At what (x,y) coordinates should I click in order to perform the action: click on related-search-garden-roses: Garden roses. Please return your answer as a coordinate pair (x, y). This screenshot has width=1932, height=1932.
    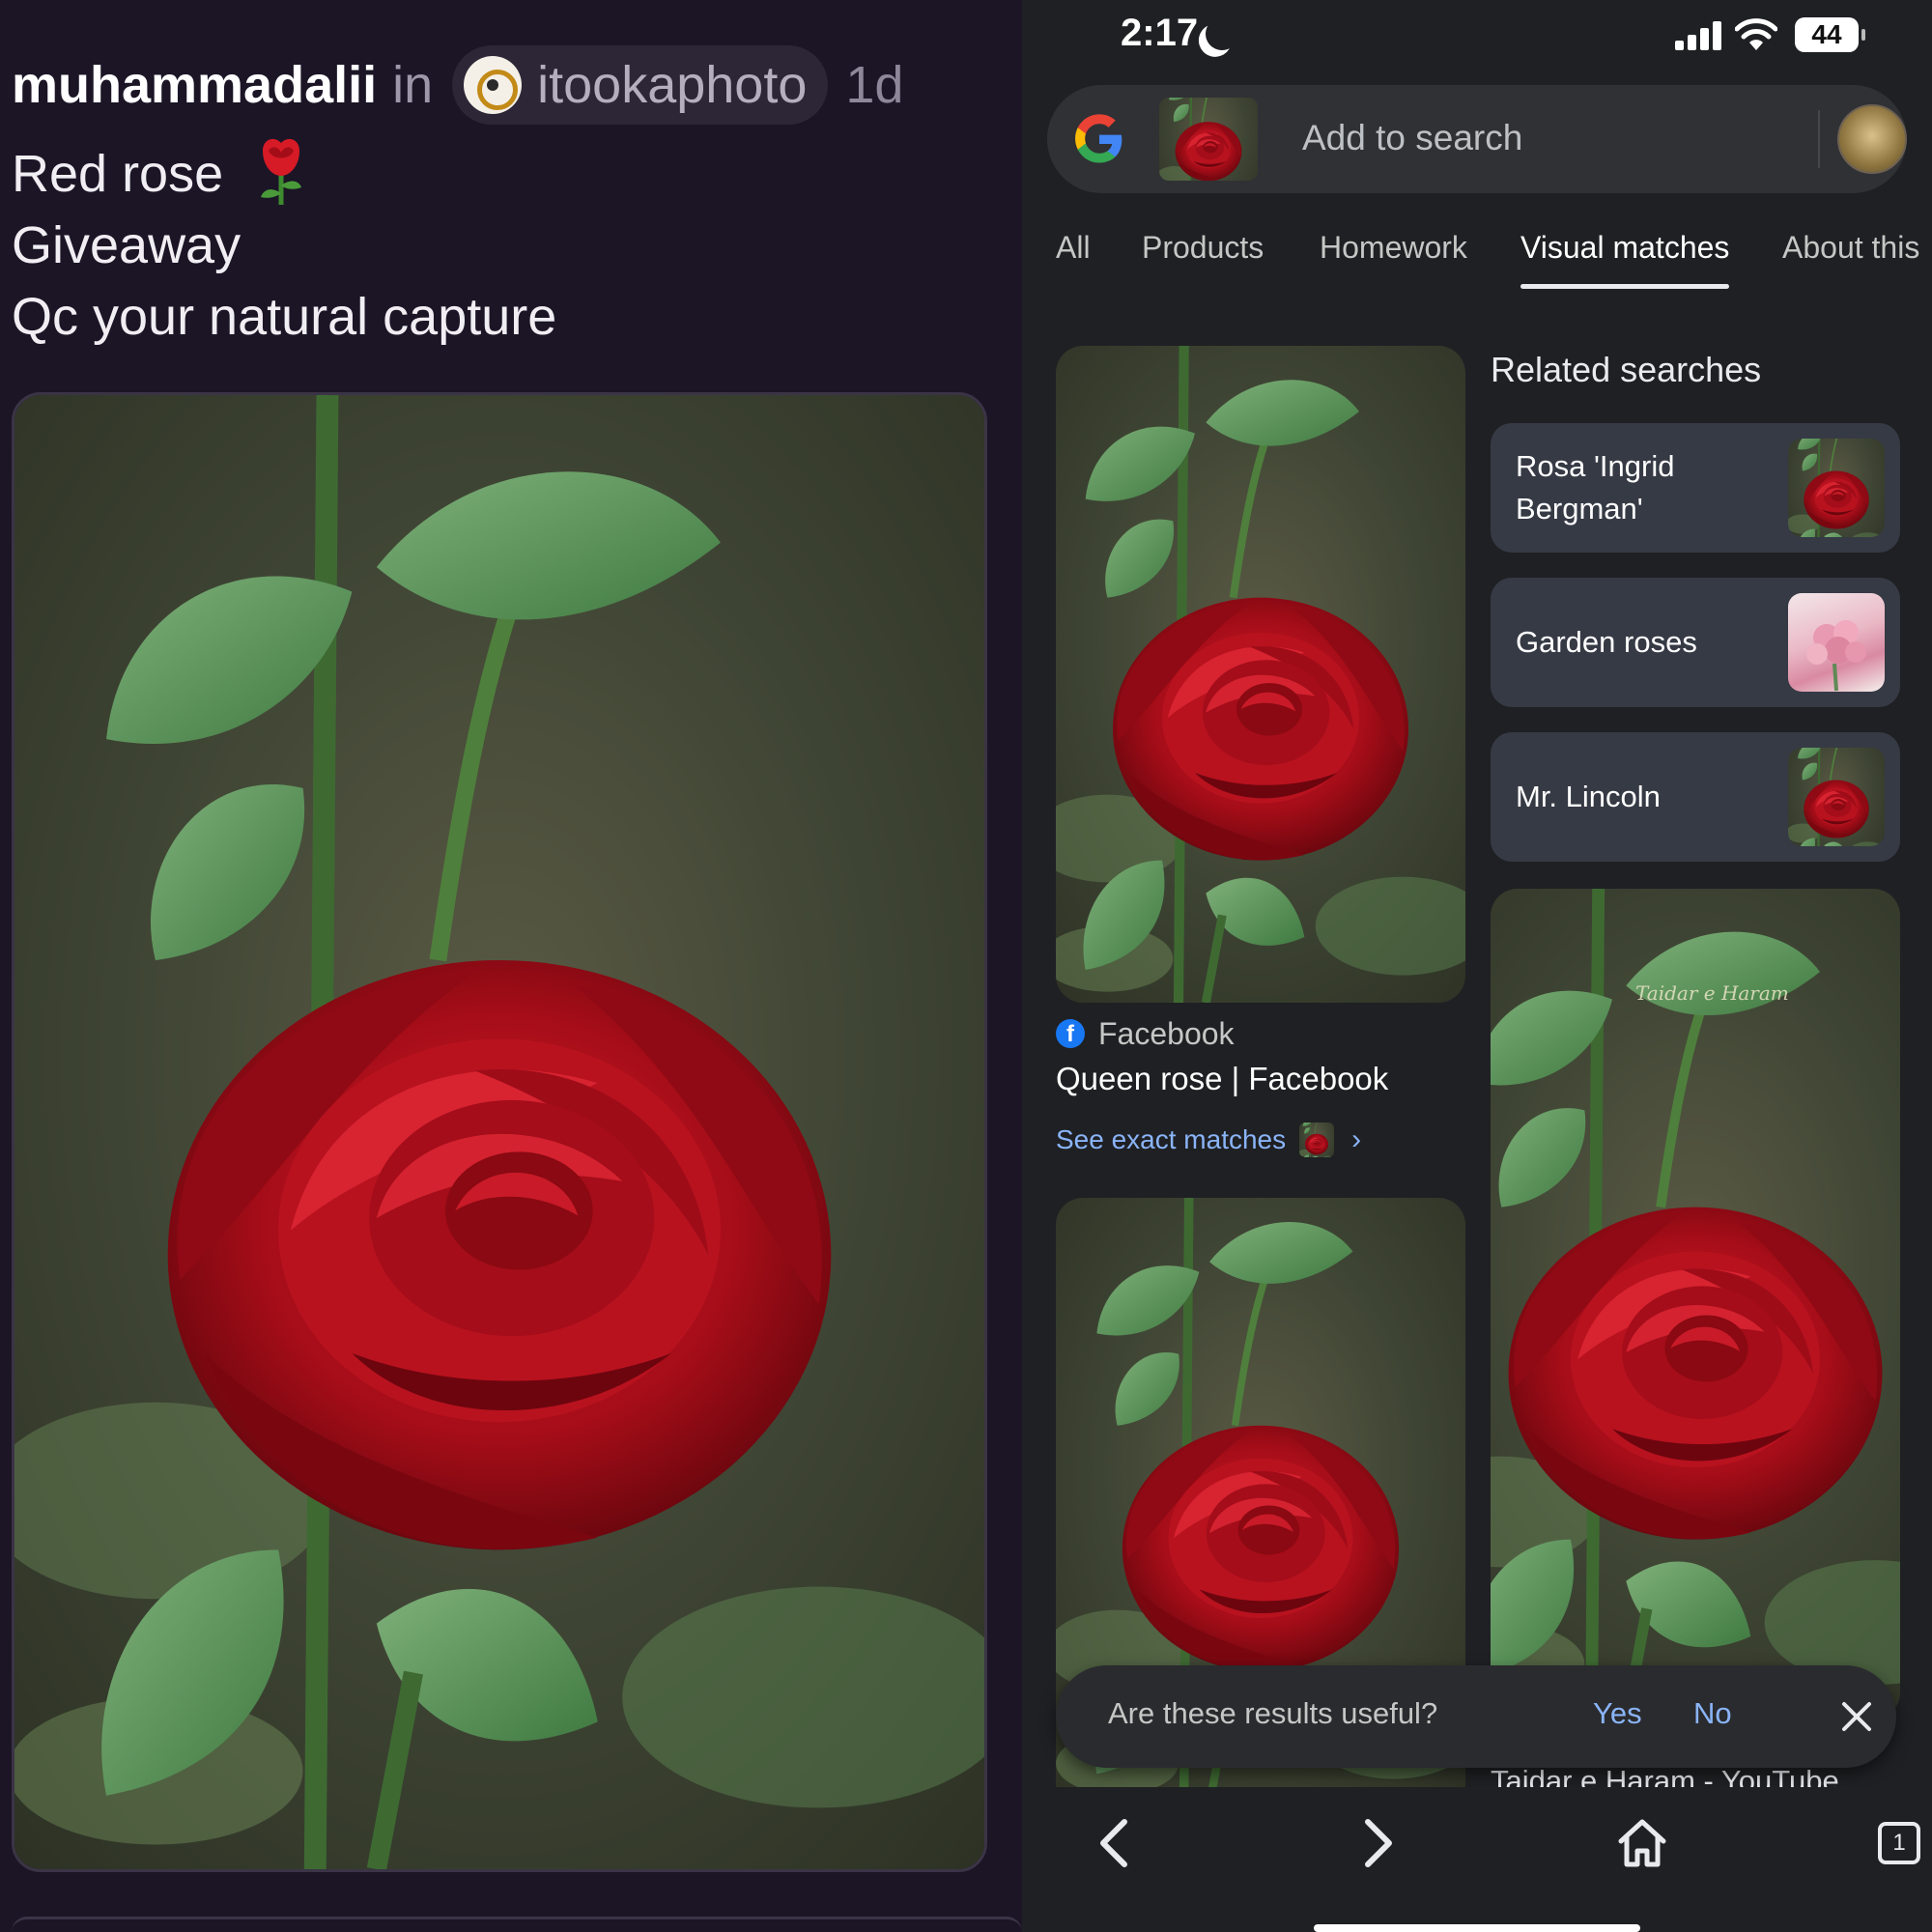
    Looking at the image, I should click on (1695, 642).